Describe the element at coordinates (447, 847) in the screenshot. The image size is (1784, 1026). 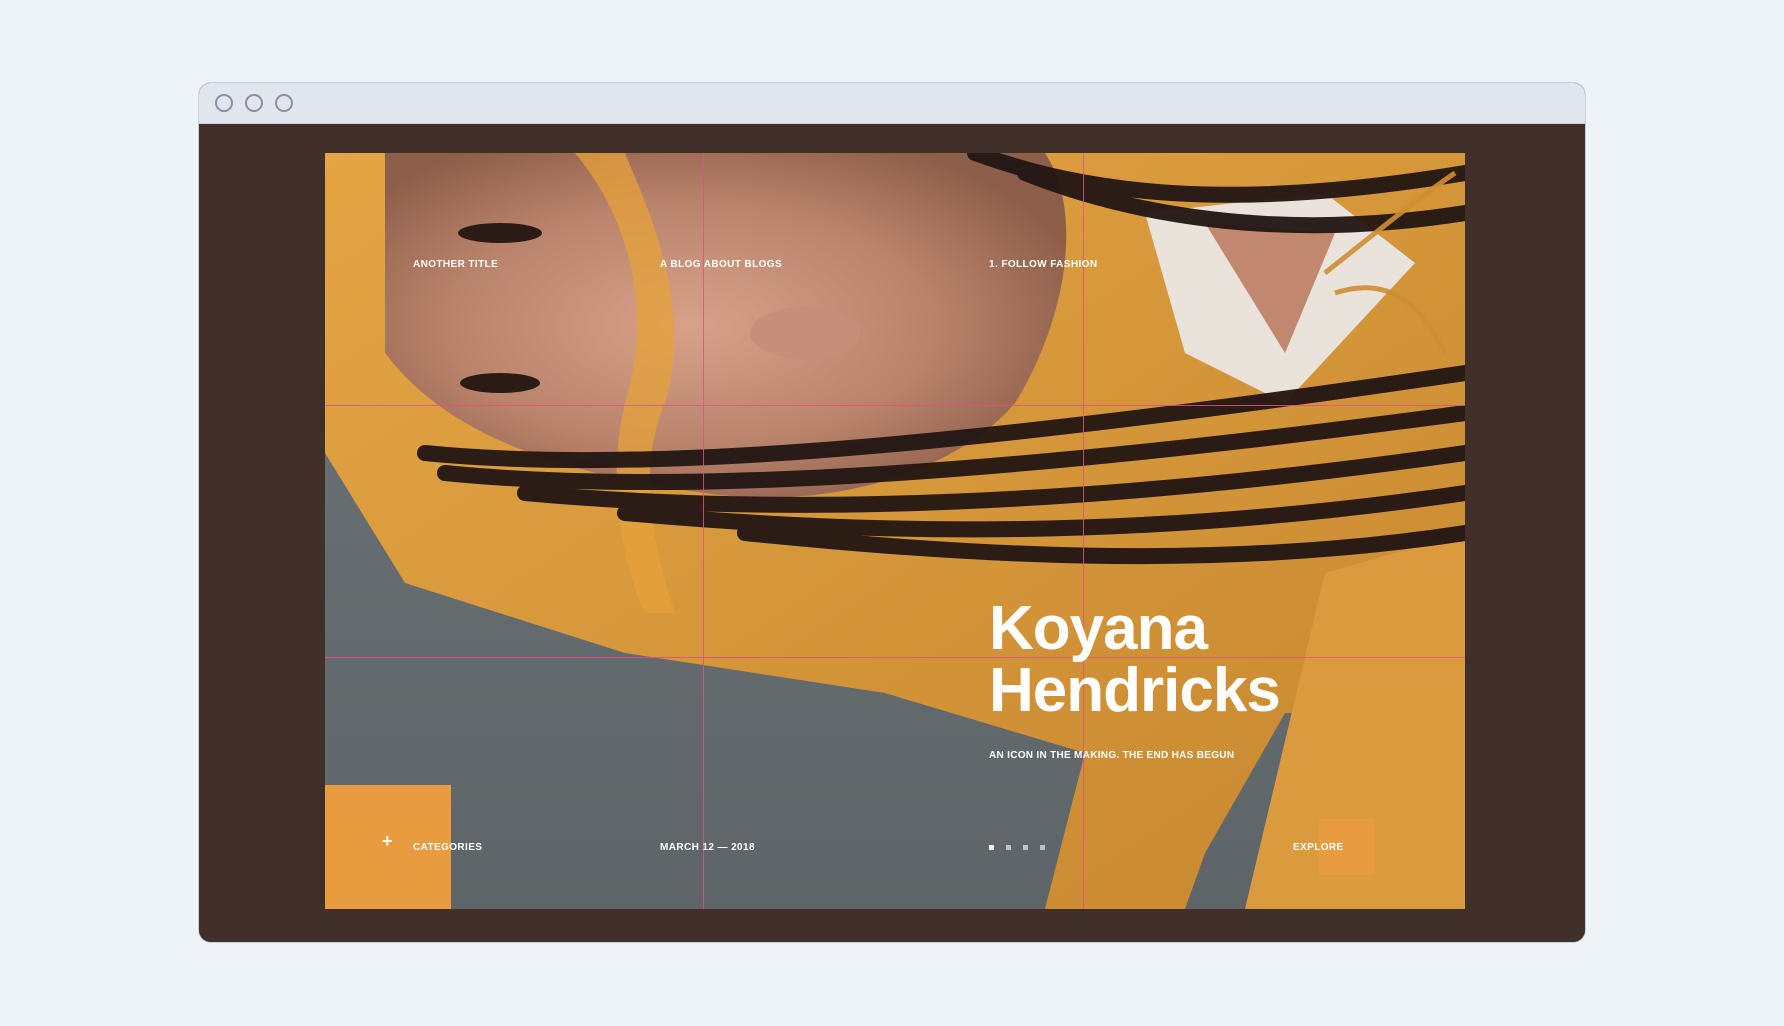
I see `categories-link: CATEGORIES` at that location.